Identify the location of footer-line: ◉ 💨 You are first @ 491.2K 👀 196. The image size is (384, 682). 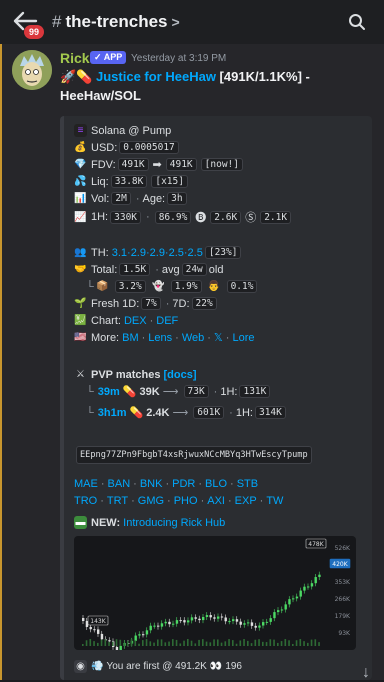
(158, 666).